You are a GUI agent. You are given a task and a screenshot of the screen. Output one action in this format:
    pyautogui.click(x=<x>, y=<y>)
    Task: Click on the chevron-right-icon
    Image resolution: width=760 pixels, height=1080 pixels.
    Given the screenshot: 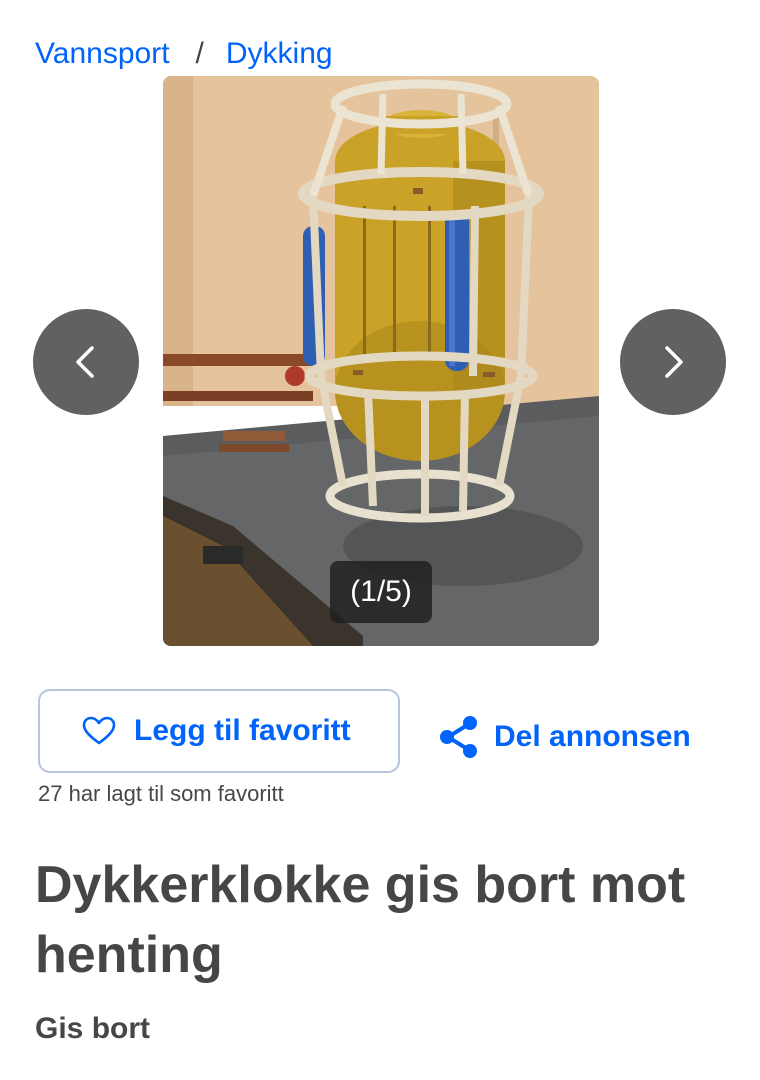 What is the action you would take?
    pyautogui.click(x=674, y=362)
    